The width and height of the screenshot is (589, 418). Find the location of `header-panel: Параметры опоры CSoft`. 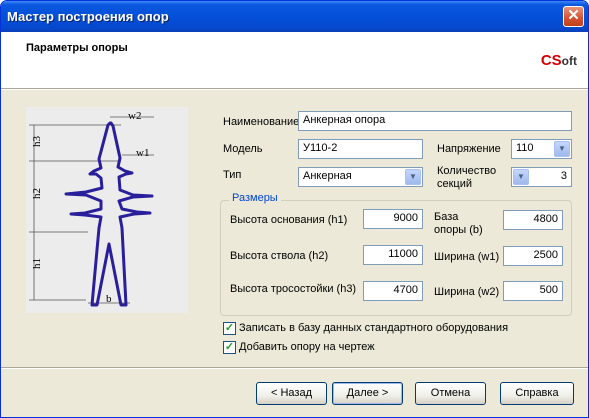

header-panel: Параметры опоры CSoft is located at coordinates (294, 60).